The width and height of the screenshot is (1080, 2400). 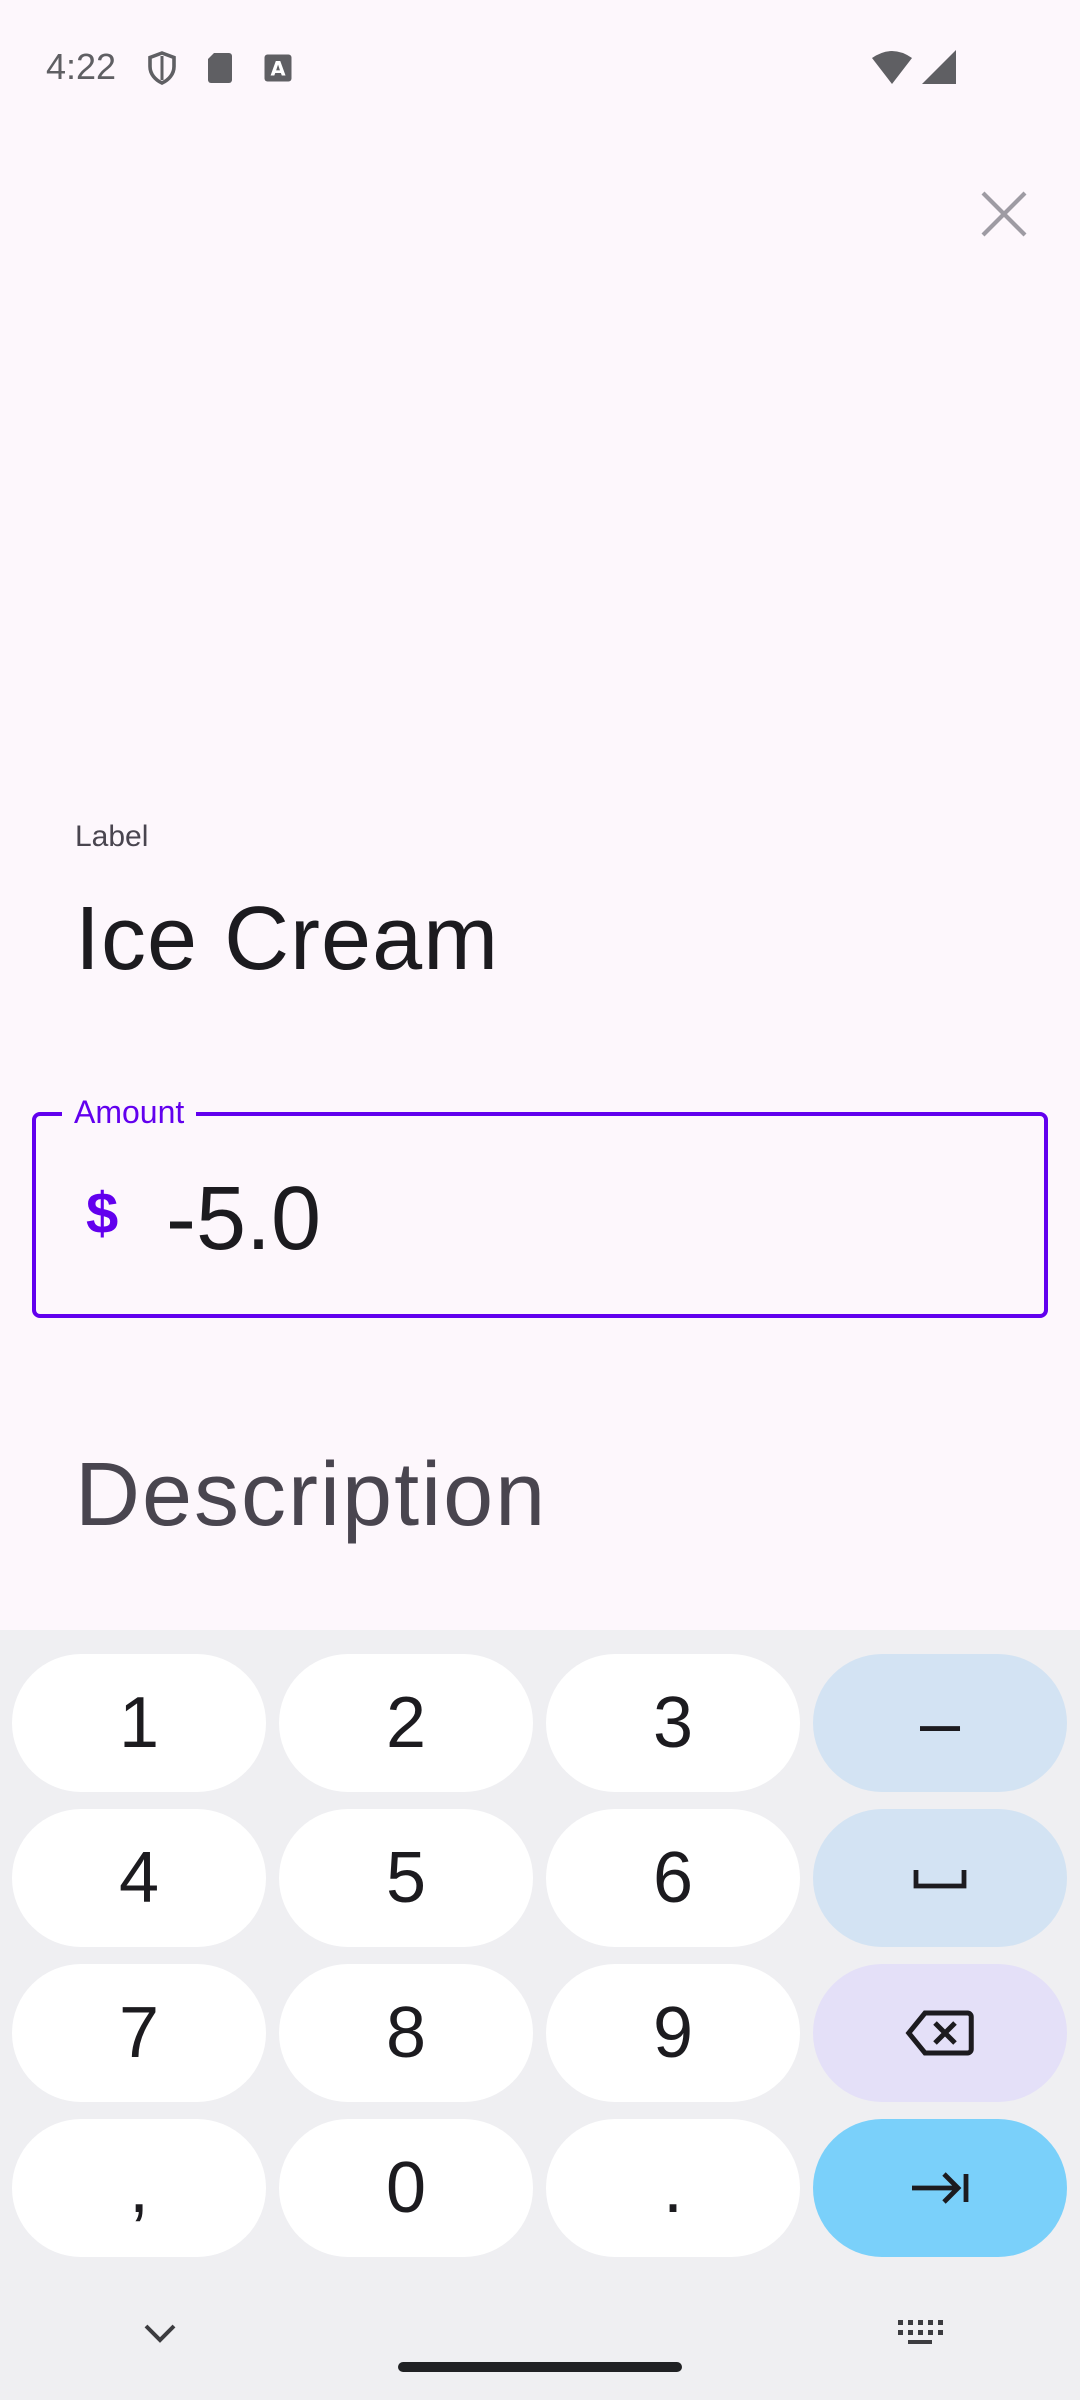 I want to click on key-1: 1, so click(x=139, y=1723).